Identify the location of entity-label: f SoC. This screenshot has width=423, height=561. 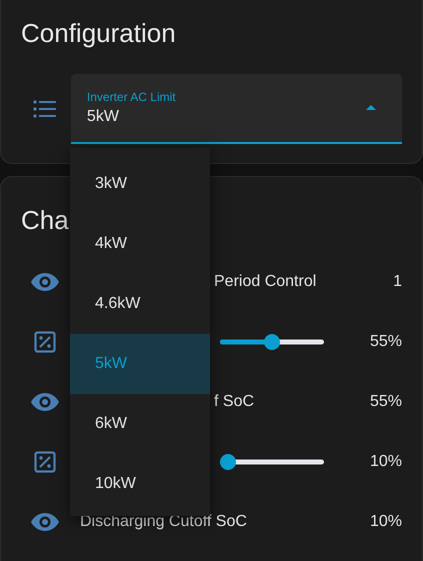
(234, 402).